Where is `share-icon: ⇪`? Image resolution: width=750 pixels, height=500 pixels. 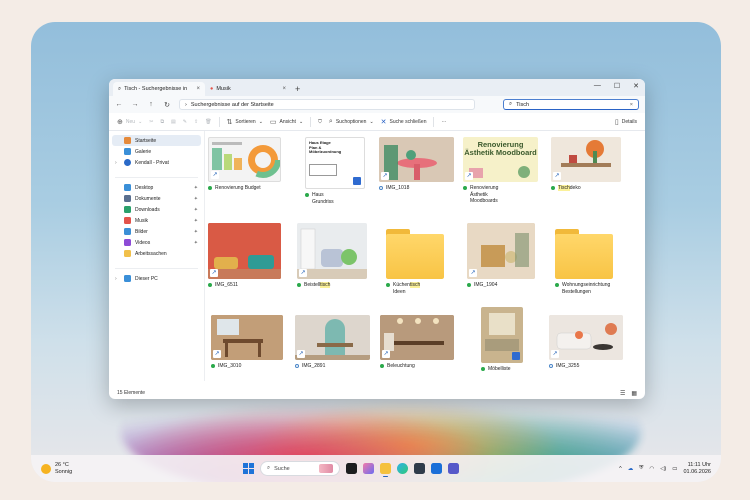 share-icon: ⇪ is located at coordinates (196, 122).